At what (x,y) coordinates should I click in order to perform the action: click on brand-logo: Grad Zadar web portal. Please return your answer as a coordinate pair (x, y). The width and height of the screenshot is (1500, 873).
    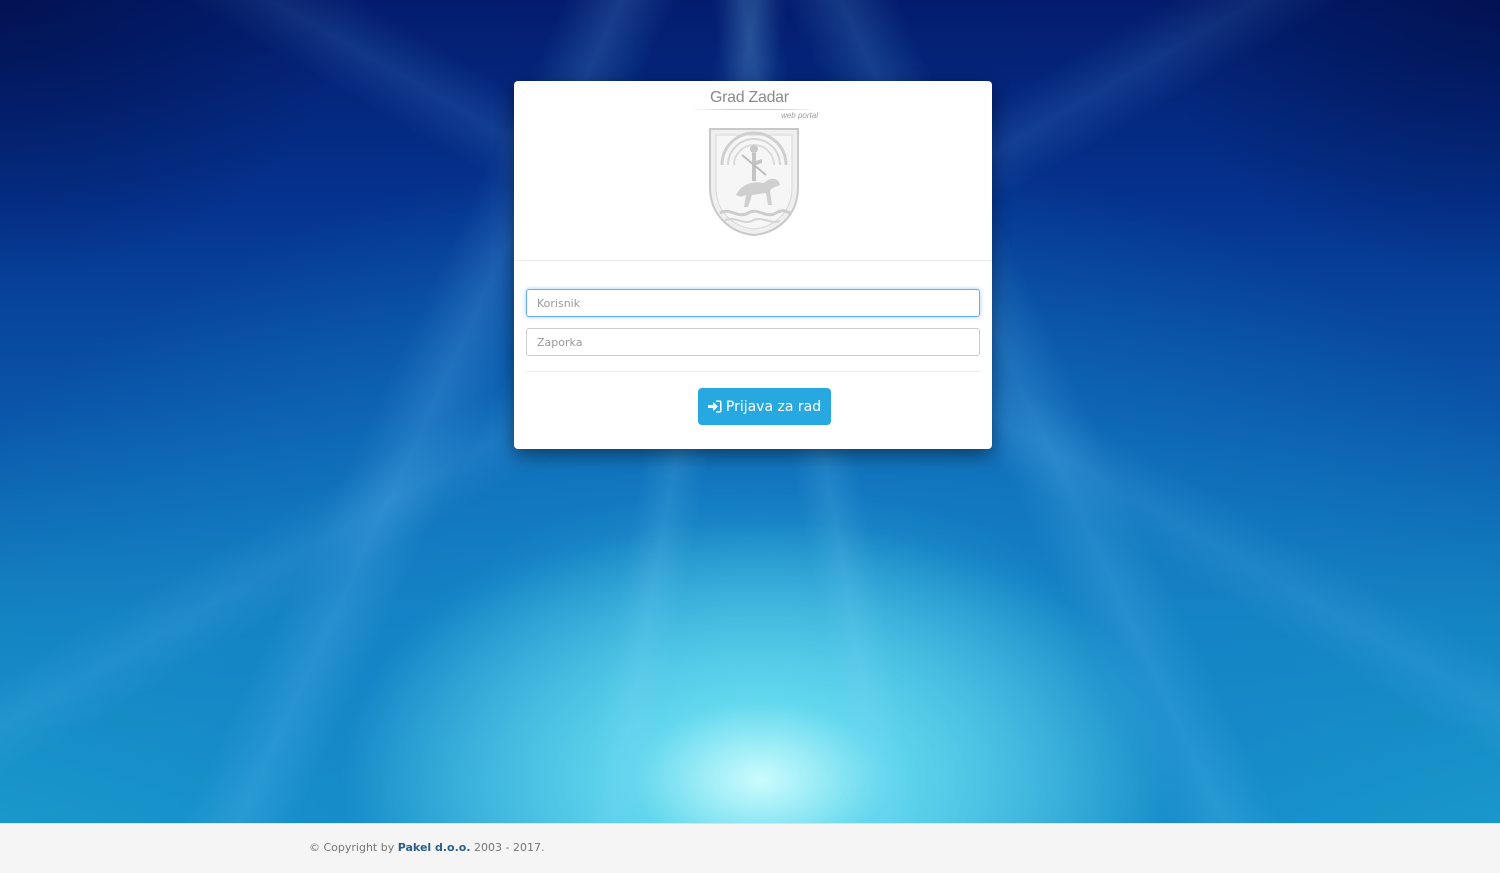
    Looking at the image, I should click on (754, 106).